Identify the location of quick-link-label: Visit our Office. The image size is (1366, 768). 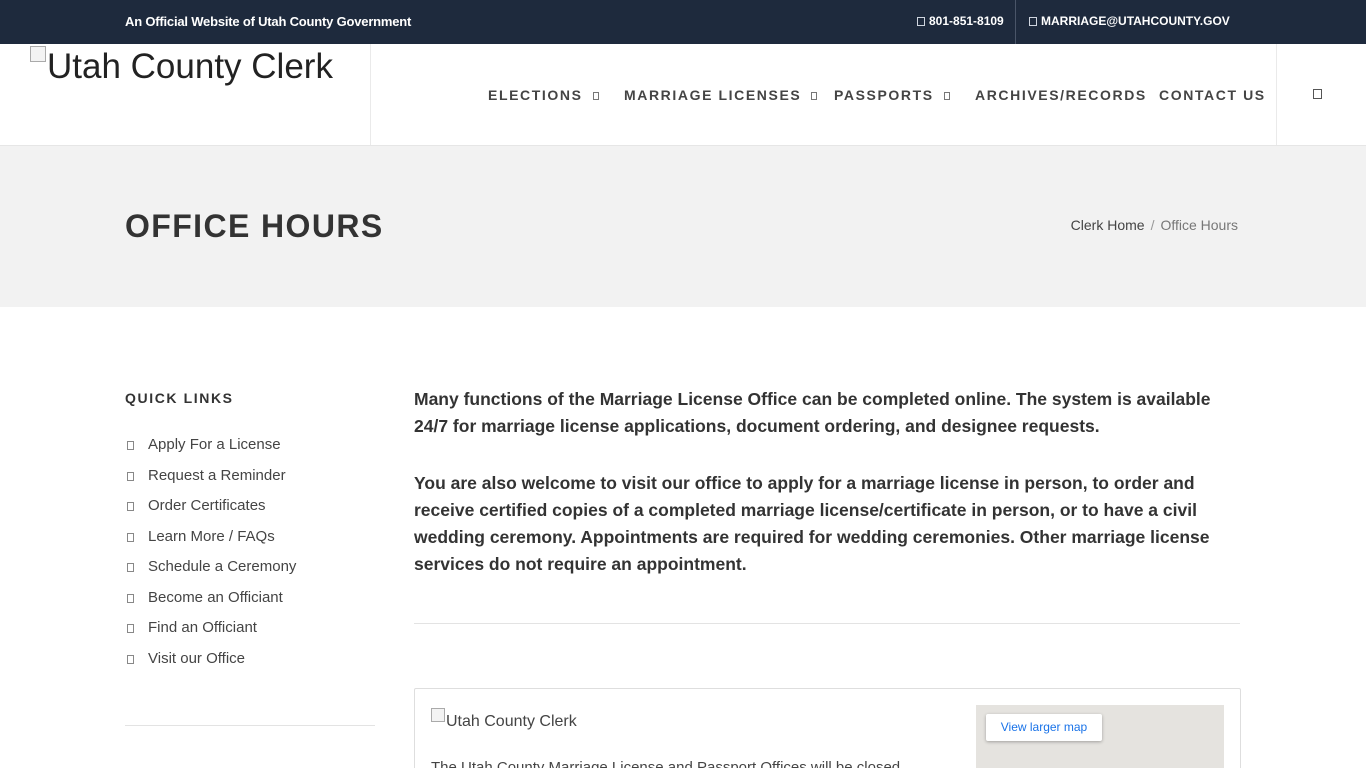
(196, 658).